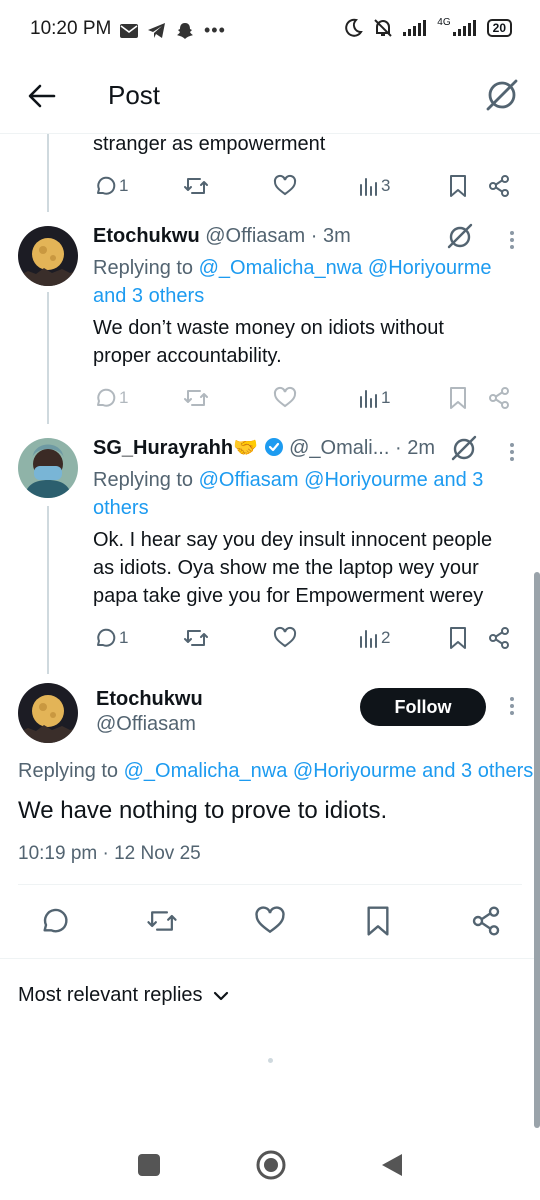  I want to click on replying-to-mentions: @_Omalicha_nwa @Horiyourme, so click(345, 268).